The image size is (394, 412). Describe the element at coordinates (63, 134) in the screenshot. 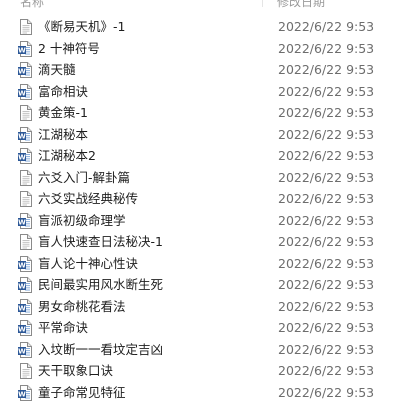

I see `file-name: 江湖秘本` at that location.